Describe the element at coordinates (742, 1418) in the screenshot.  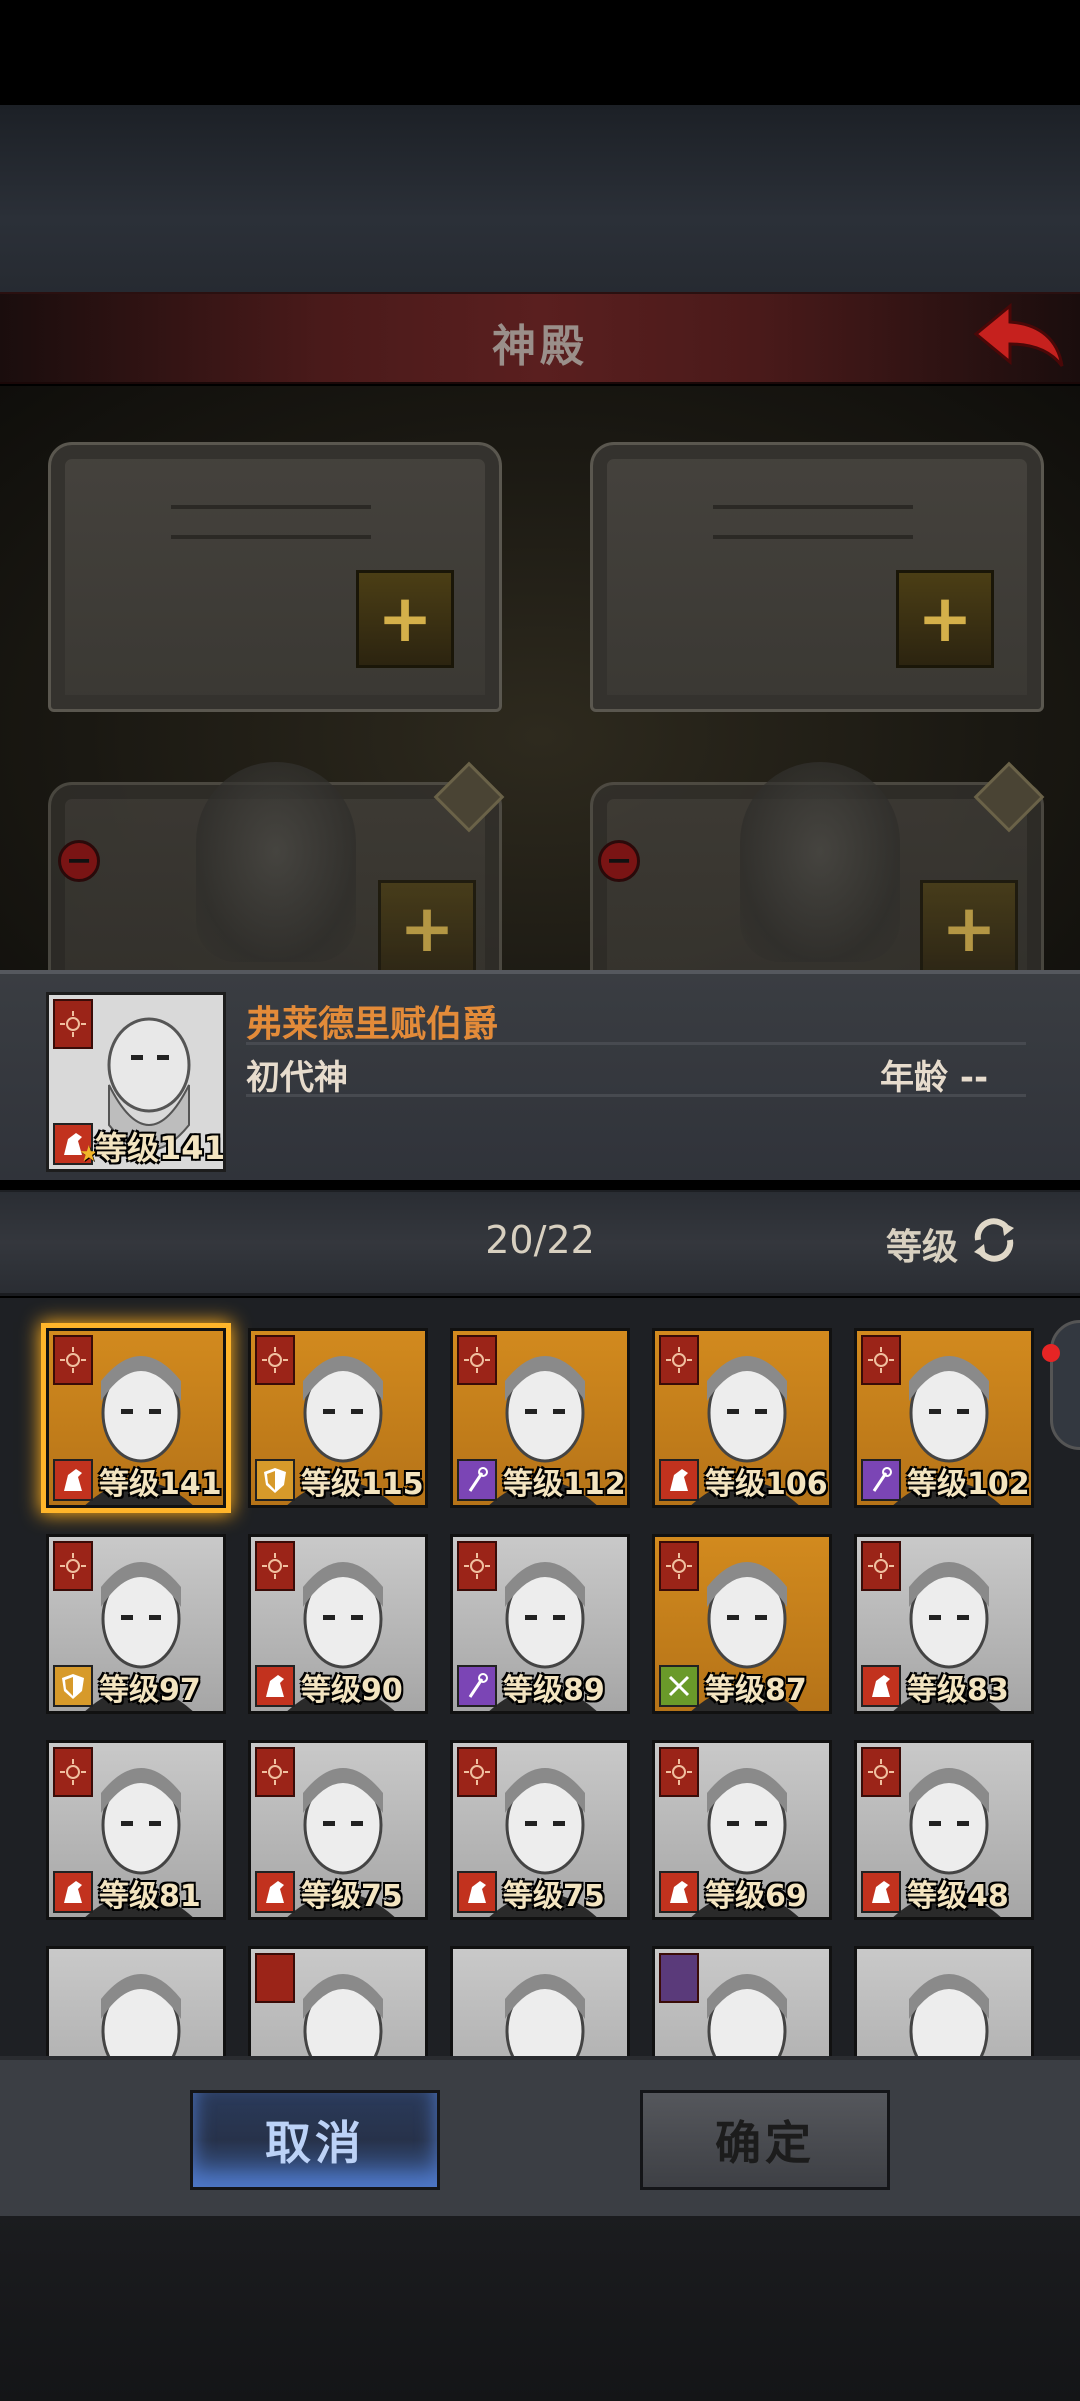
I see `hero-card: 等级106` at that location.